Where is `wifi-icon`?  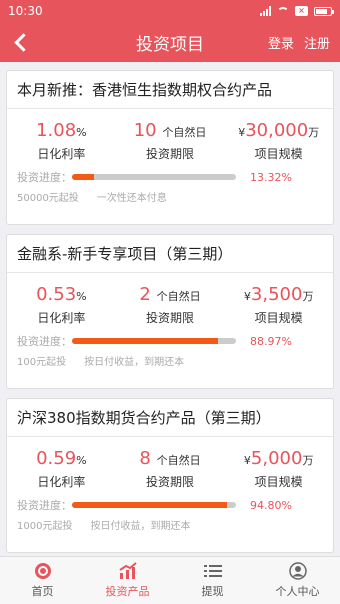
wifi-icon is located at coordinates (283, 11).